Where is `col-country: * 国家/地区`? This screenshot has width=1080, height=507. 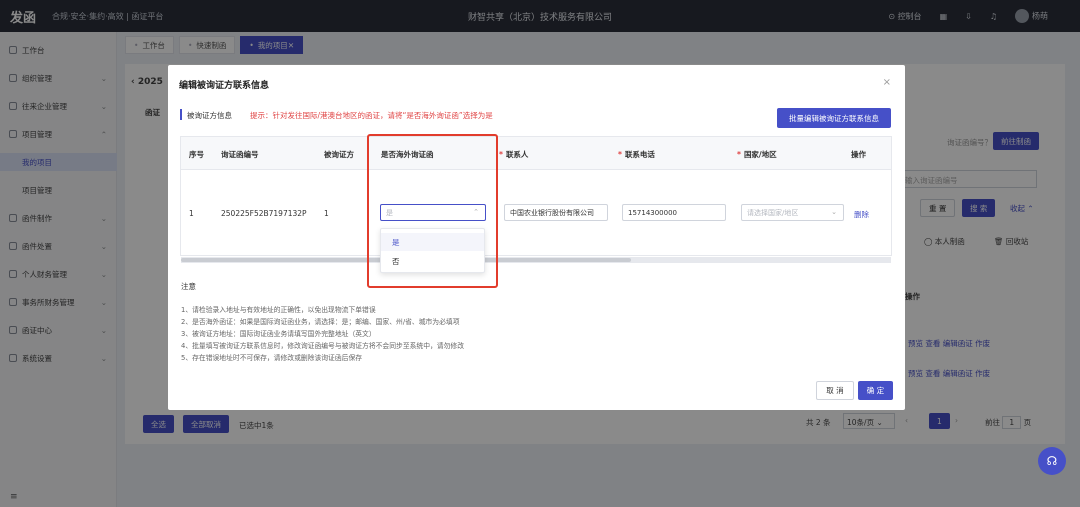 col-country: * 国家/地区 is located at coordinates (757, 154).